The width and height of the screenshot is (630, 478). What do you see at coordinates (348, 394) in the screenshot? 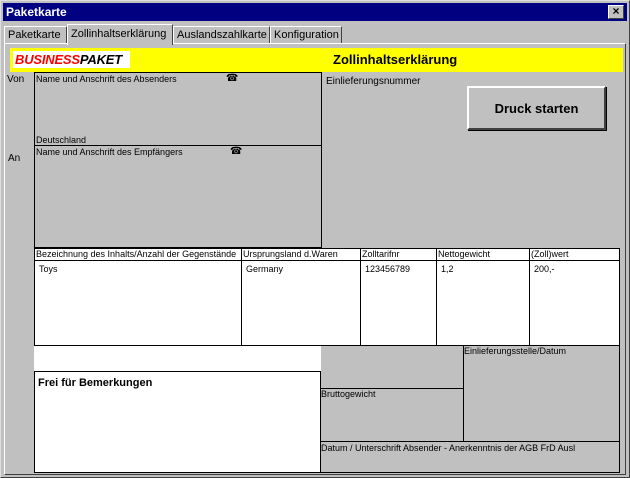
I see `bruttogewicht-label: Bruttogewicht` at bounding box center [348, 394].